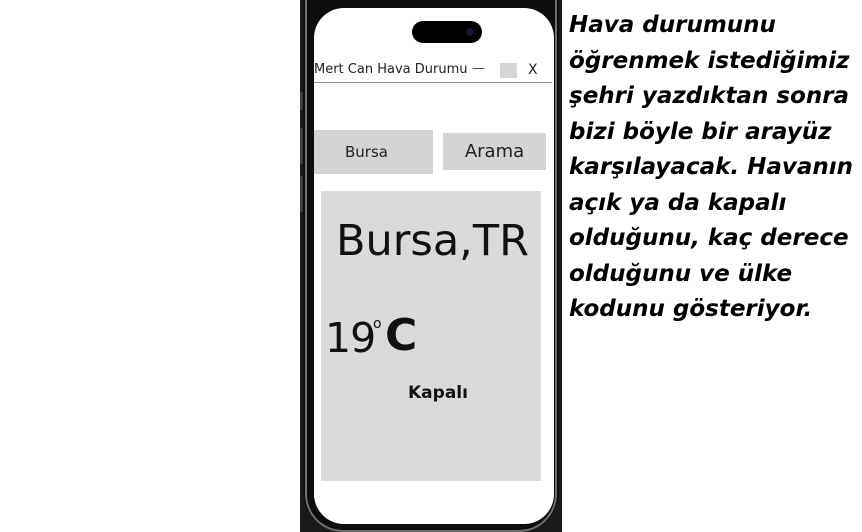 The height and width of the screenshot is (532, 862). I want to click on search-button: Arama, so click(494, 151).